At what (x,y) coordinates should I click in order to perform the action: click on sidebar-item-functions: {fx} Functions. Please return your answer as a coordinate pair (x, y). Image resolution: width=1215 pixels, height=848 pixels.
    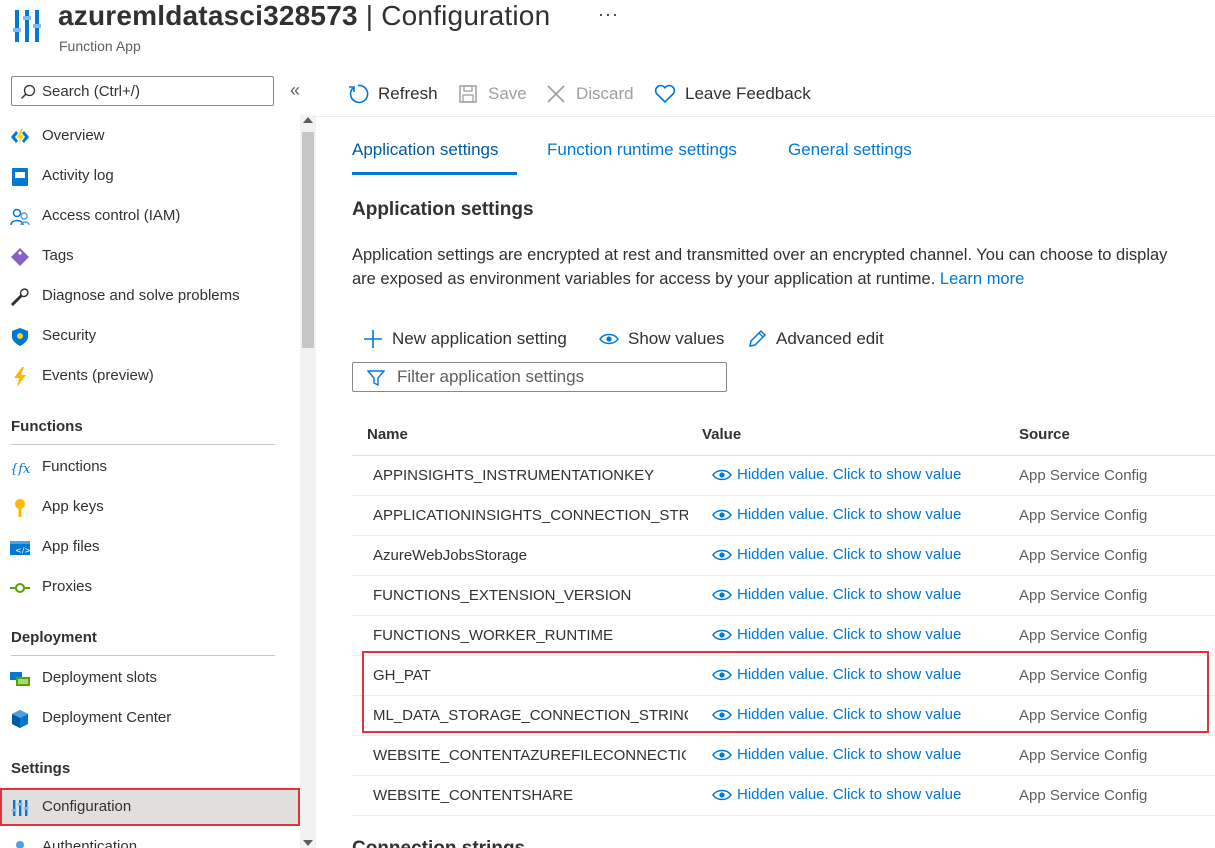
    Looking at the image, I should click on (150, 467).